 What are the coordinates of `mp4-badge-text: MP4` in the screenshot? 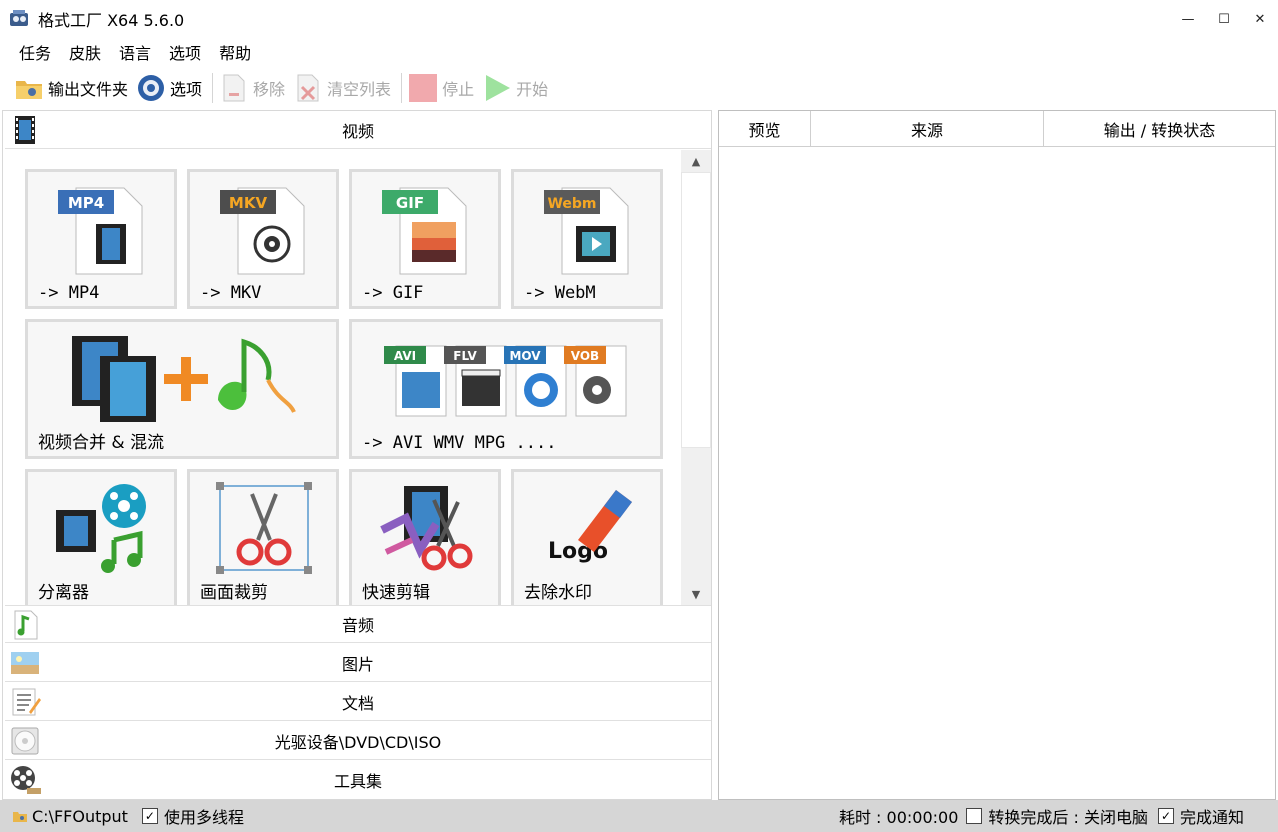 It's located at (86, 203).